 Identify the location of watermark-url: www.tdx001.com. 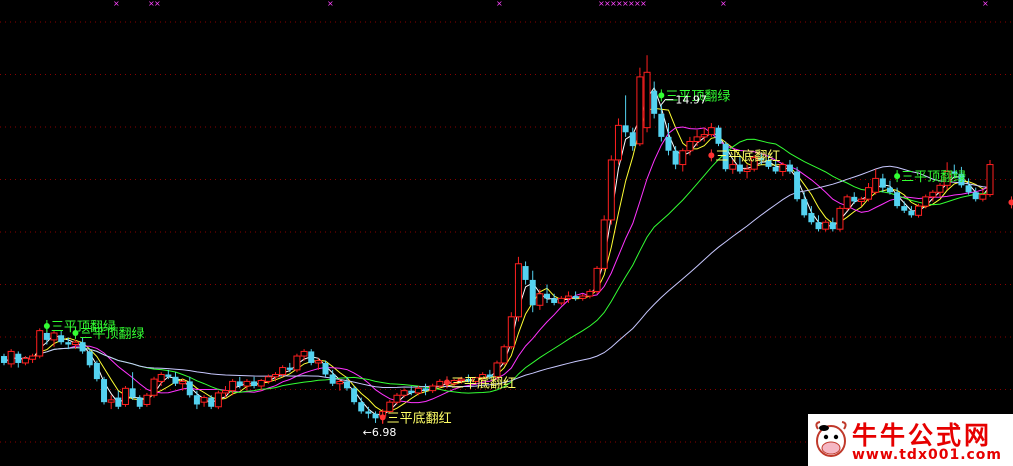
(927, 455).